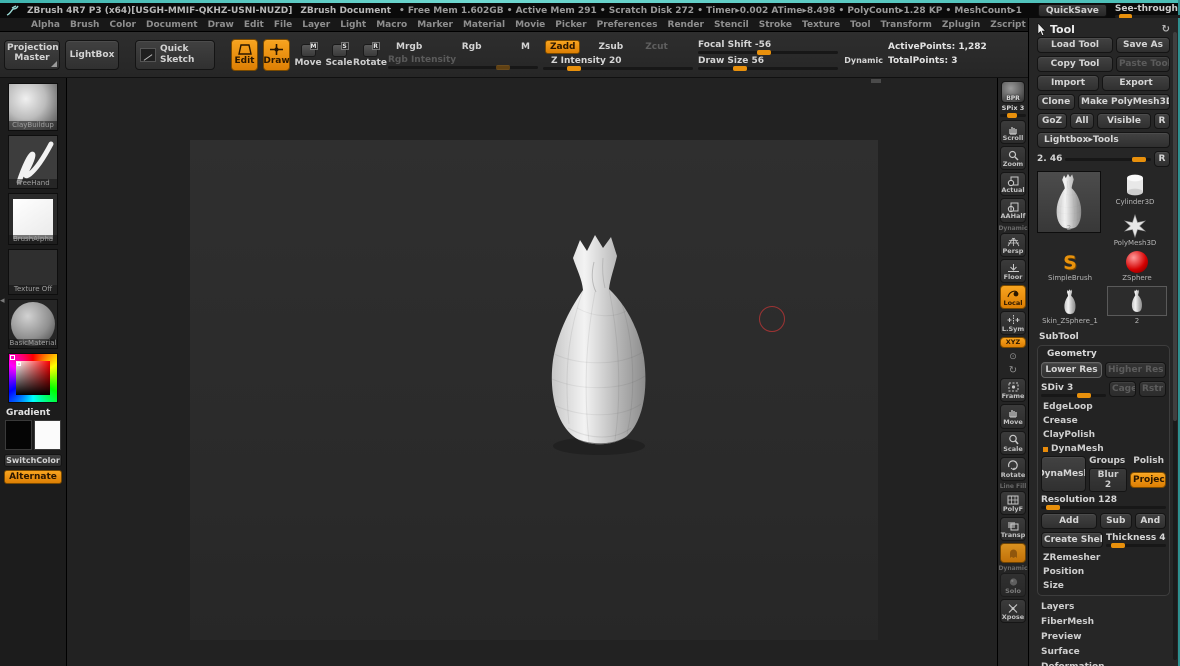  What do you see at coordinates (1013, 468) in the screenshot?
I see `shelf-rotate-button: Rotate` at bounding box center [1013, 468].